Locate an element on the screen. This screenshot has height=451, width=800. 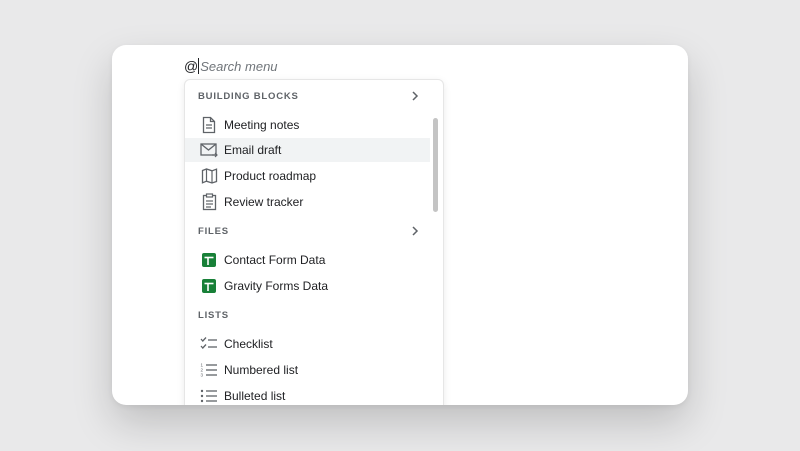
search-input is located at coordinates (300, 66).